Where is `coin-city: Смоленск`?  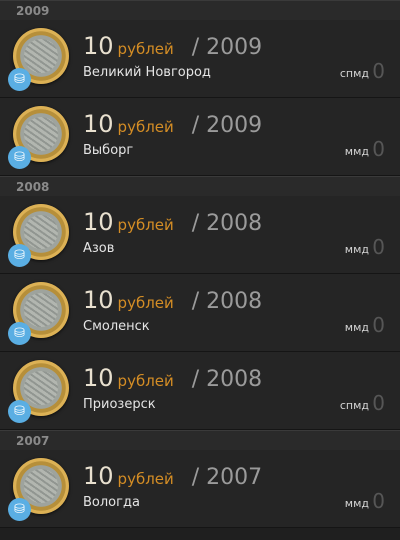 coin-city: Смоленск is located at coordinates (116, 326).